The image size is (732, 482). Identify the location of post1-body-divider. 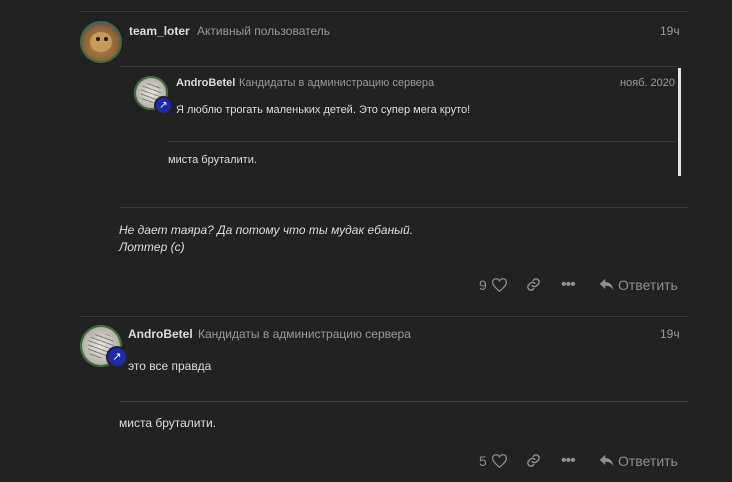
(404, 207).